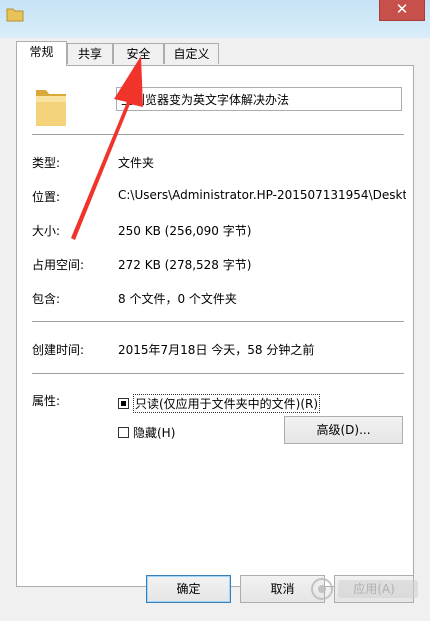 The width and height of the screenshot is (430, 621). What do you see at coordinates (138, 53) in the screenshot?
I see `tab-security: 安全` at bounding box center [138, 53].